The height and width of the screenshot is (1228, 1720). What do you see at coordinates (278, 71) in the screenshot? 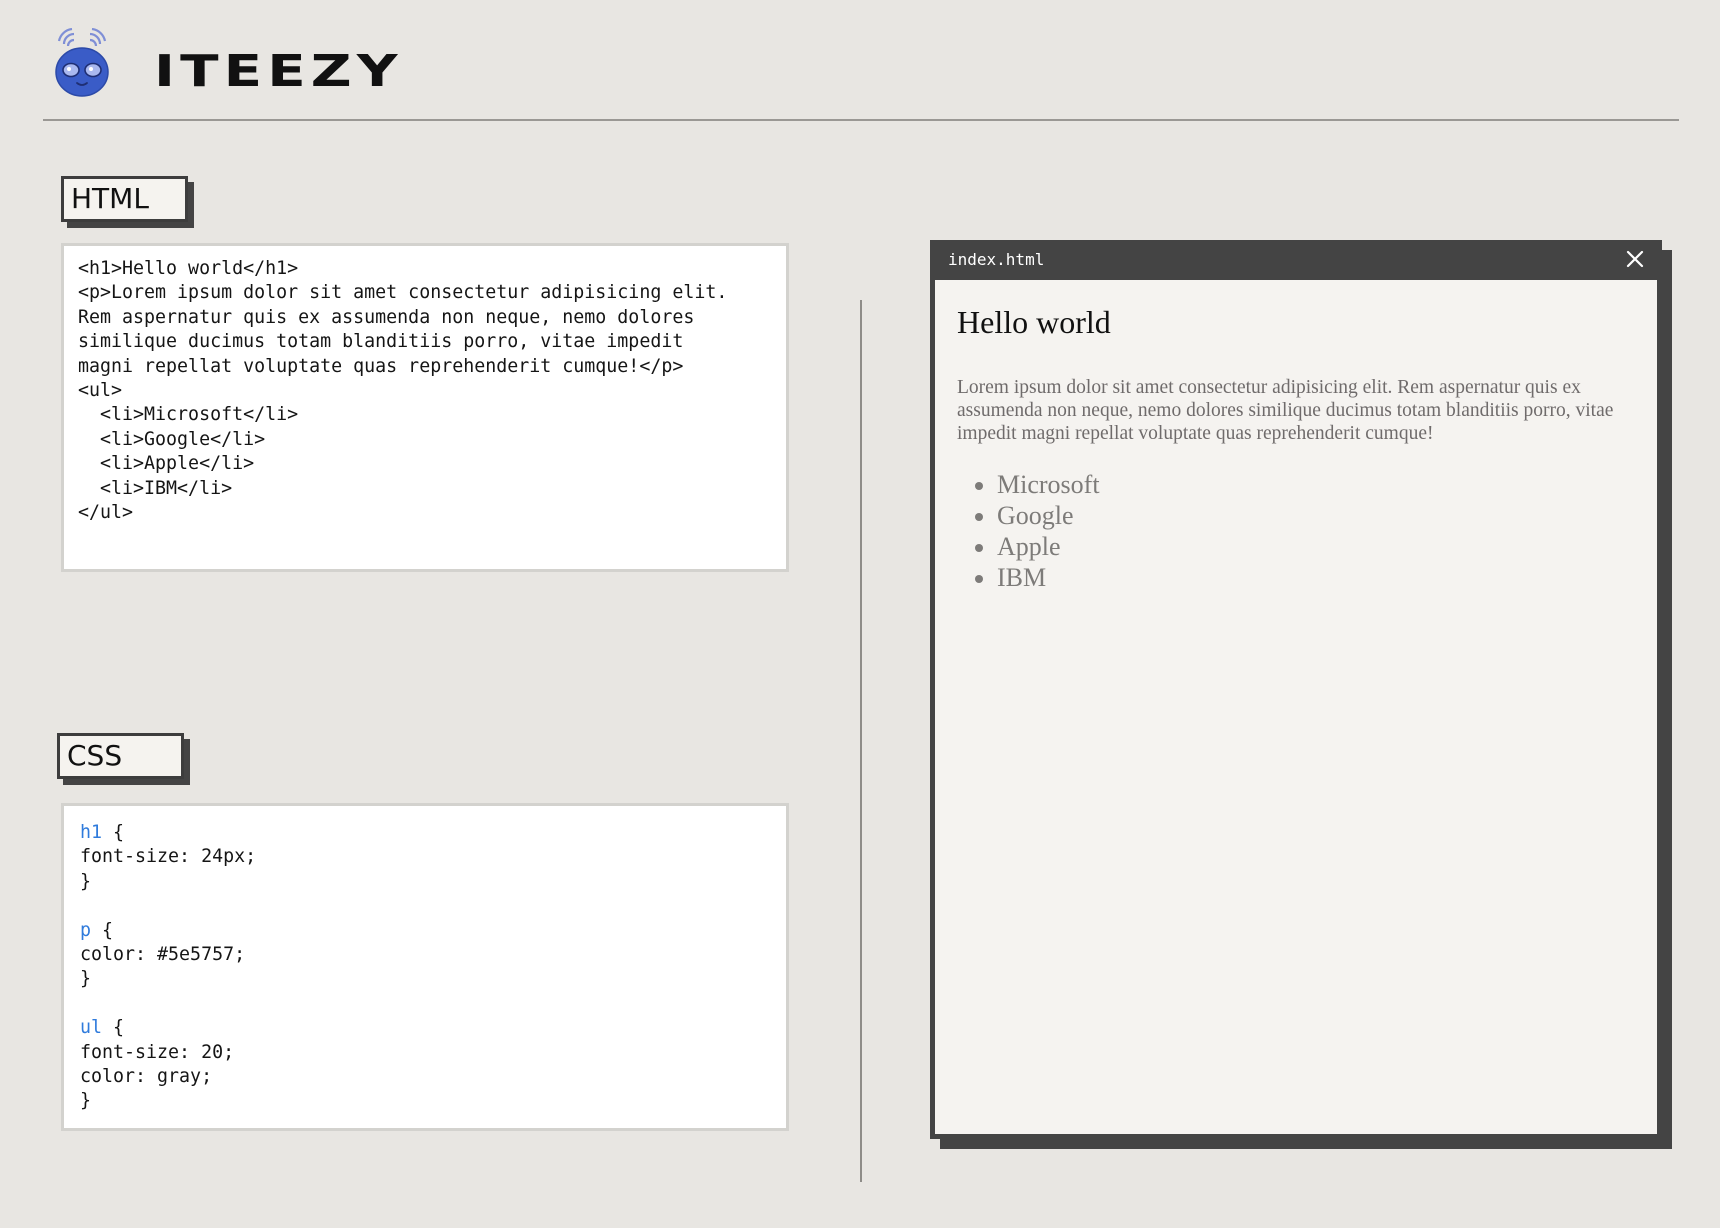
I see `brand-name: ITEEZY` at bounding box center [278, 71].